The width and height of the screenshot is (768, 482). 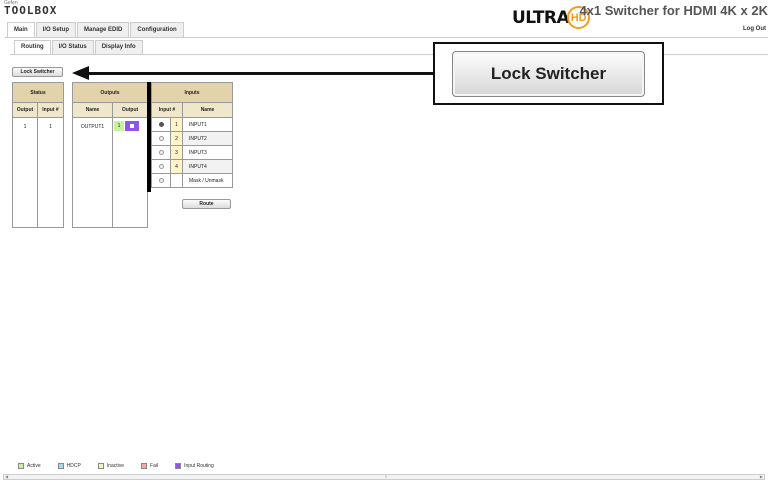 What do you see at coordinates (199, 466) in the screenshot?
I see `legend-label: Input Routing` at bounding box center [199, 466].